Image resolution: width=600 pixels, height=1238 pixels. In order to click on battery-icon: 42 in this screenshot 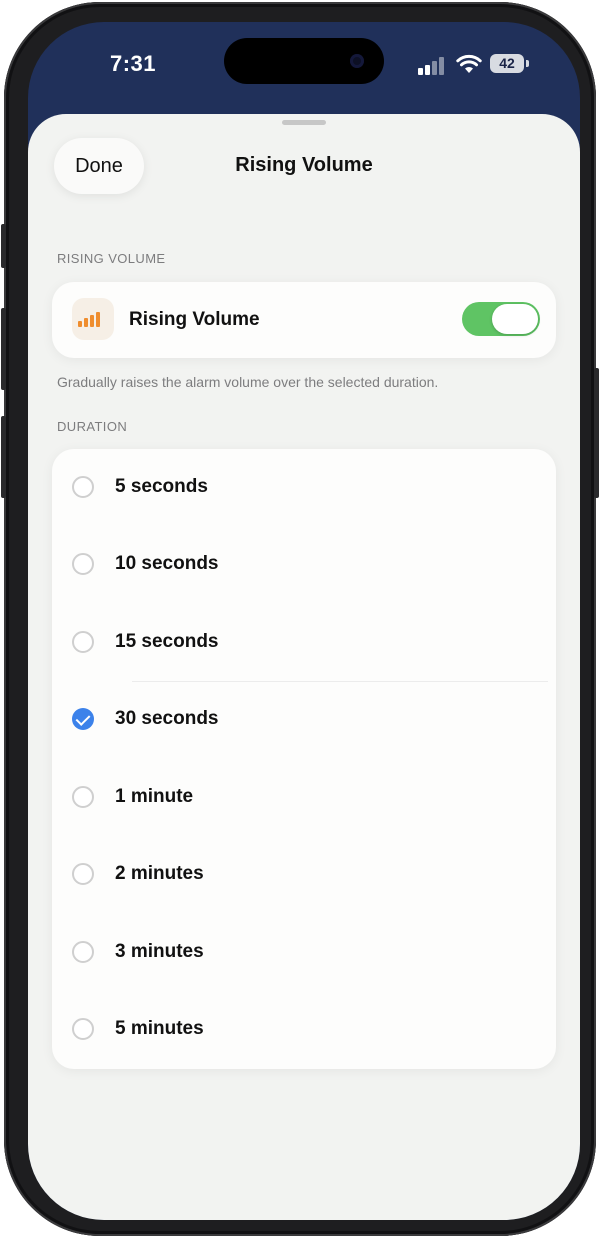, I will do `click(507, 63)`.